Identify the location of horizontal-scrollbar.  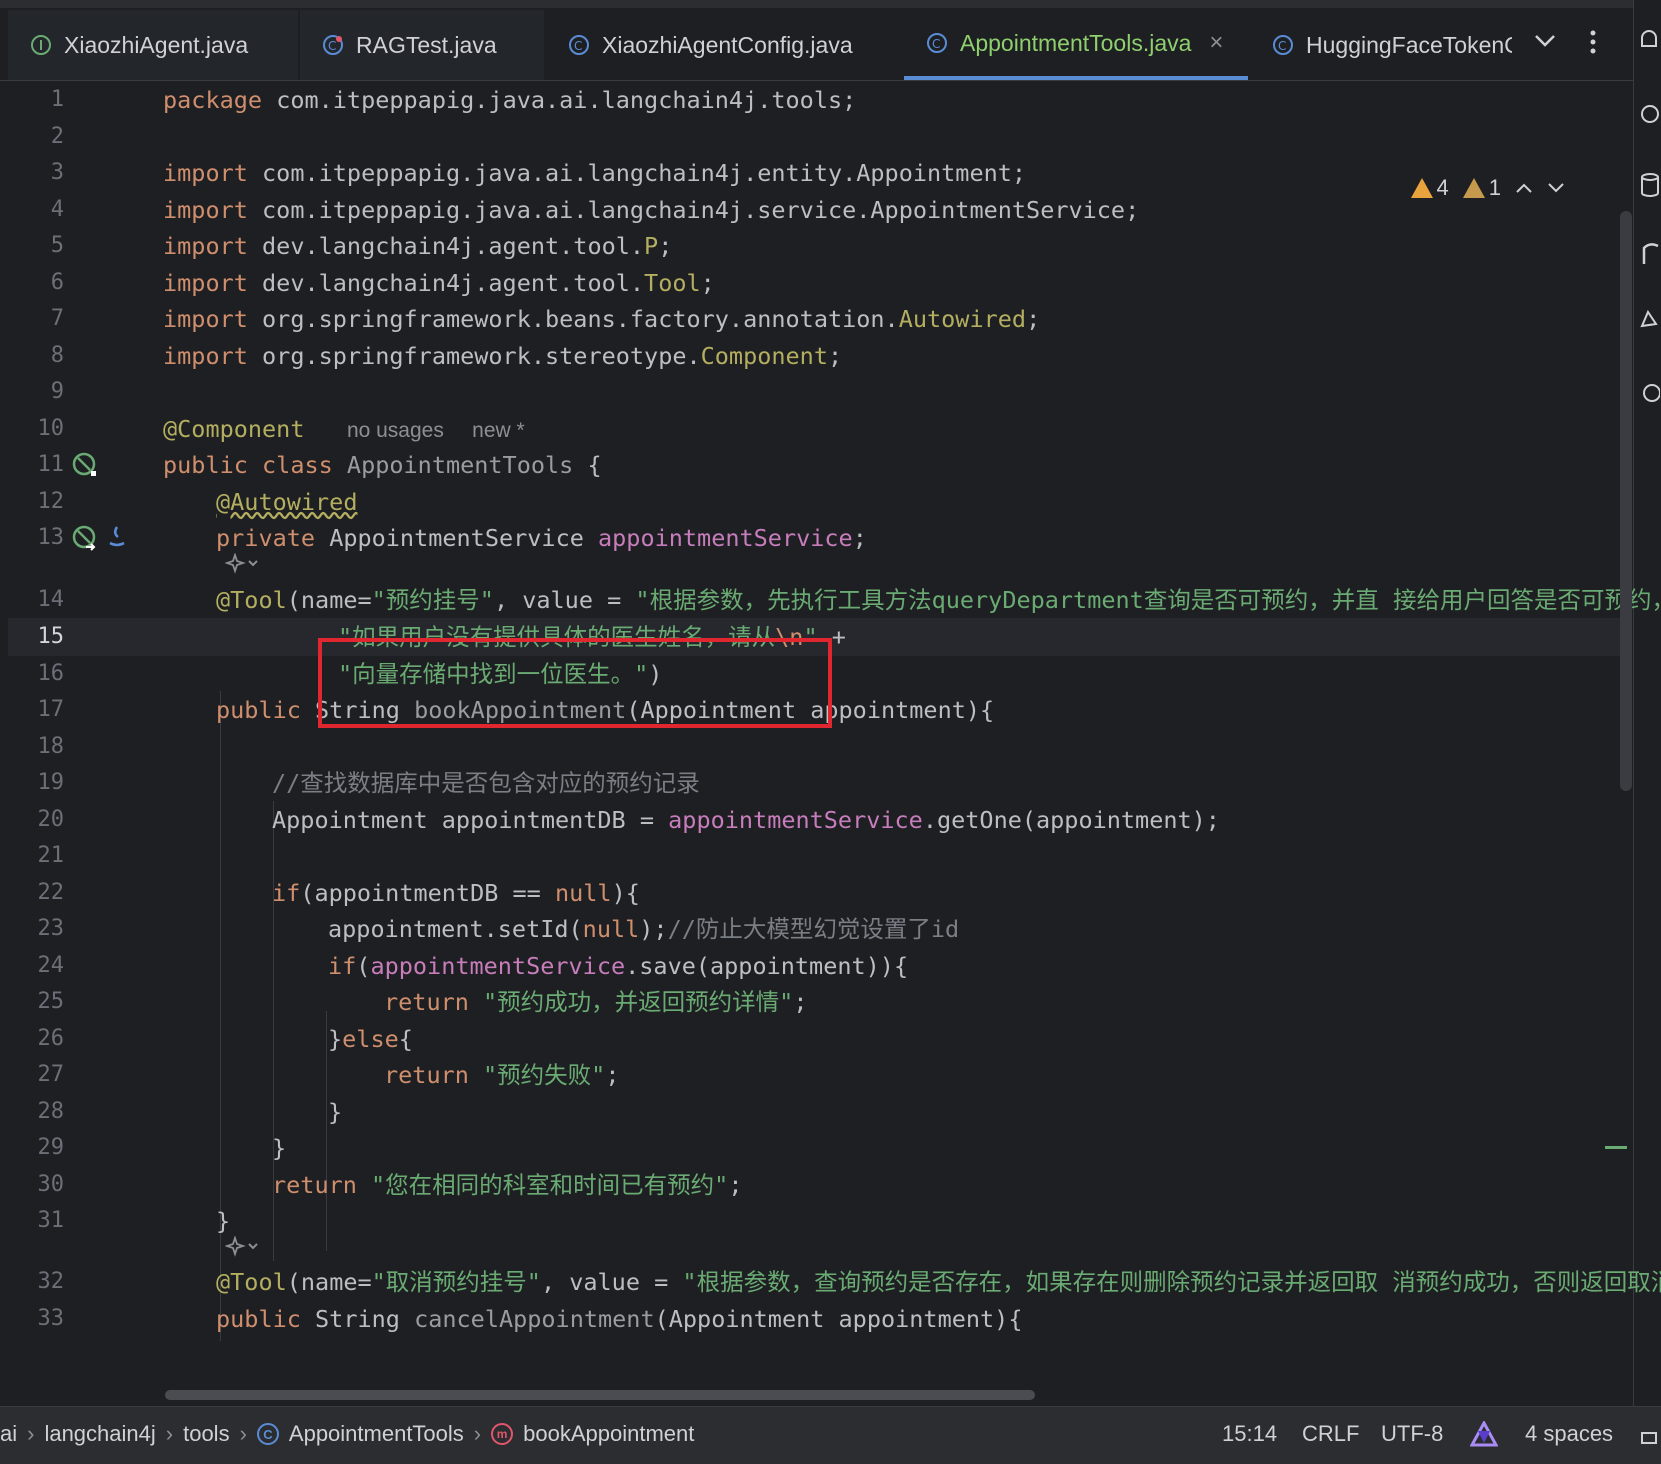
(600, 1395).